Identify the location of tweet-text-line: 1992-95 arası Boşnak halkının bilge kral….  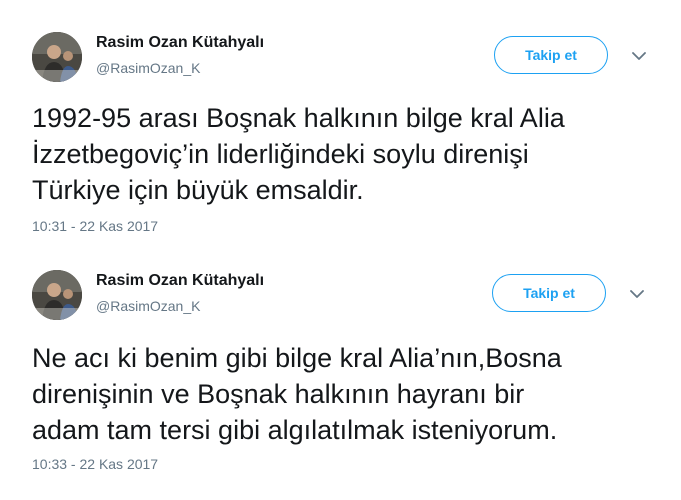
(298, 118).